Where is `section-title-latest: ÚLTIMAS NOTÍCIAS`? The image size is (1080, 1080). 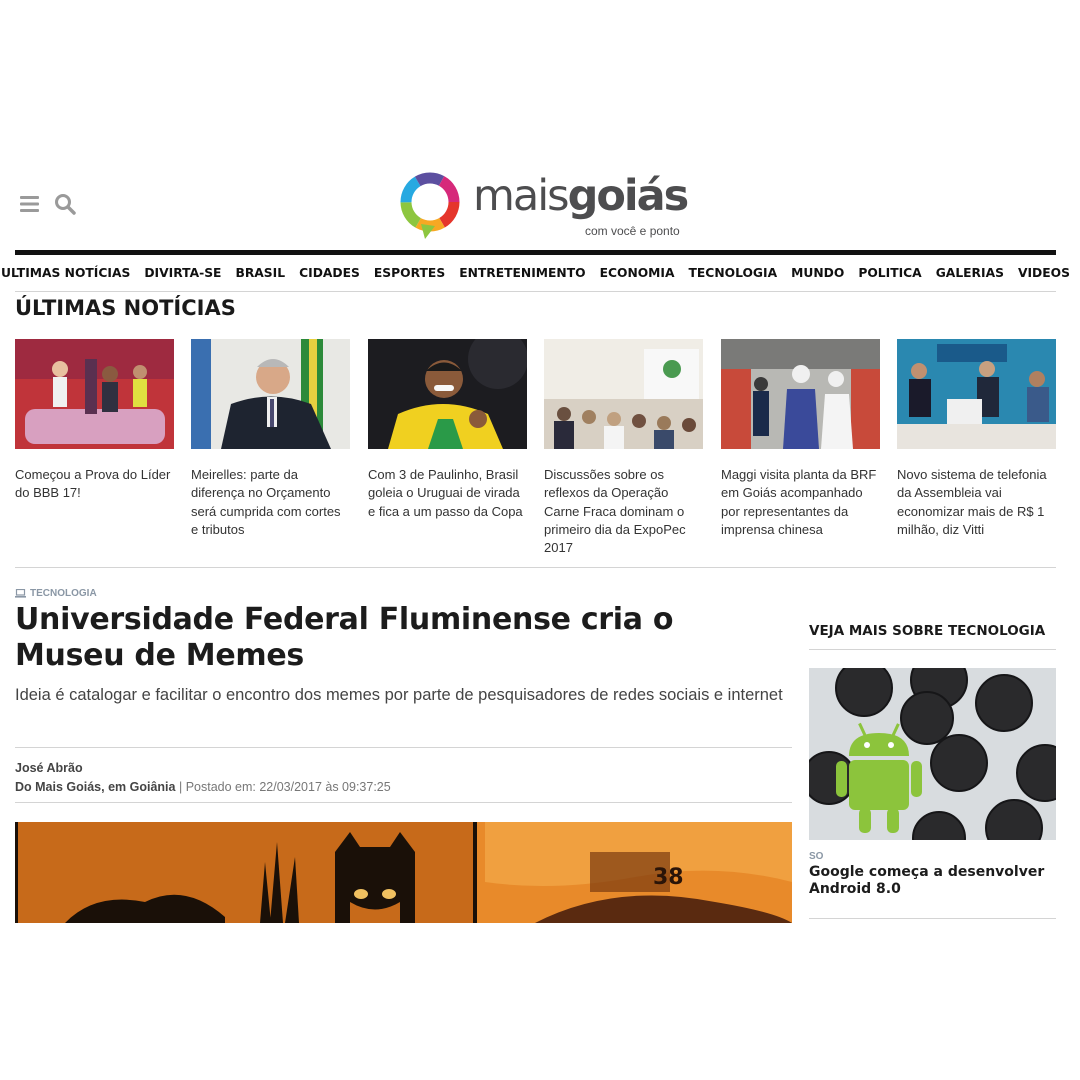
section-title-latest: ÚLTIMAS NOTÍCIAS is located at coordinates (125, 308).